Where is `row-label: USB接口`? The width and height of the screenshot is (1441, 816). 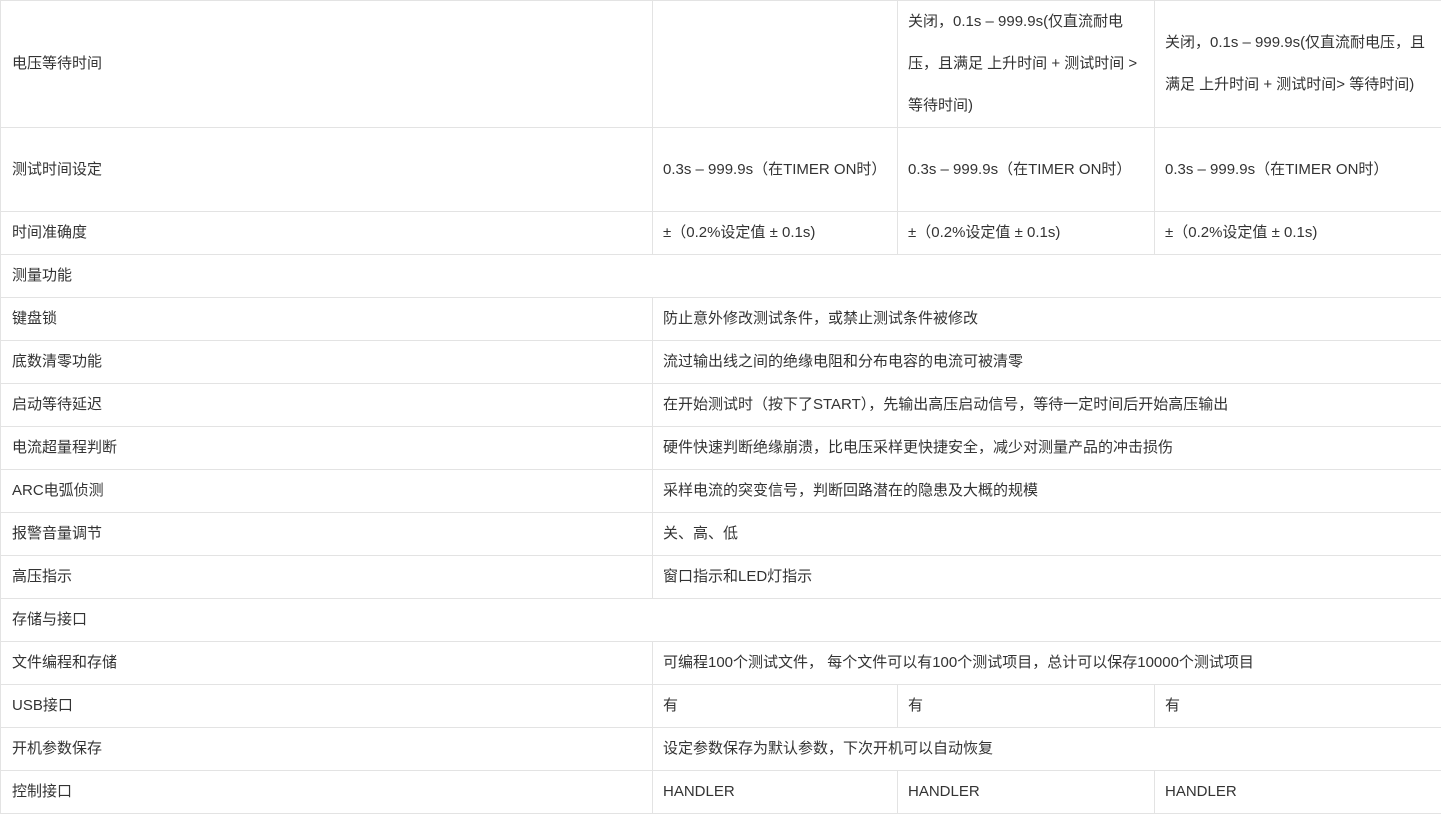 row-label: USB接口 is located at coordinates (326, 706).